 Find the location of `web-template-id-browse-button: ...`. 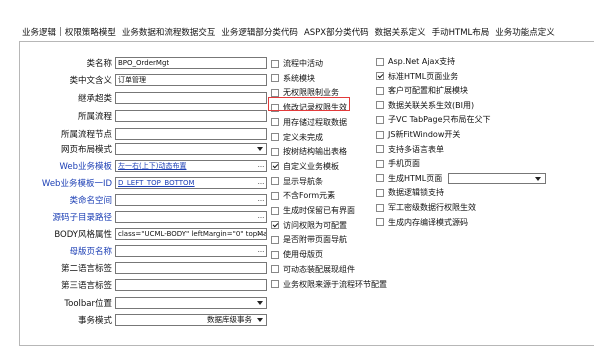

web-template-id-browse-button: ... is located at coordinates (261, 183).